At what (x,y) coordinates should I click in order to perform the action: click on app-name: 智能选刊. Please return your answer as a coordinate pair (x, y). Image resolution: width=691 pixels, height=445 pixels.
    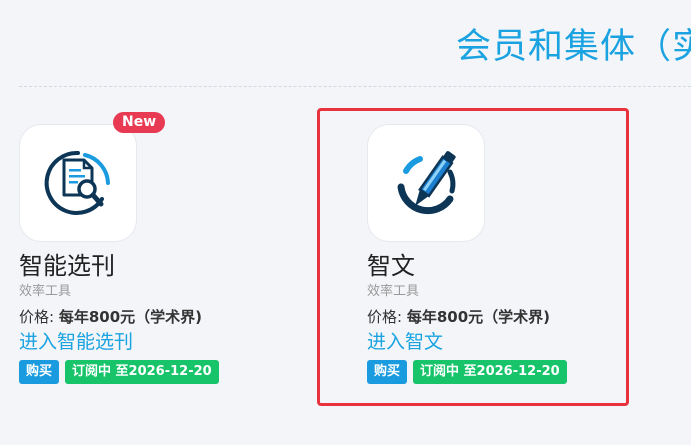
    Looking at the image, I should click on (67, 266).